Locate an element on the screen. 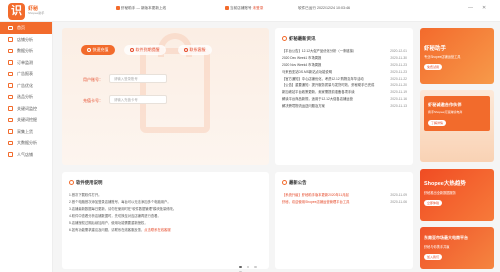 The image size is (500, 272). keyword-icon is located at coordinates (10, 108).